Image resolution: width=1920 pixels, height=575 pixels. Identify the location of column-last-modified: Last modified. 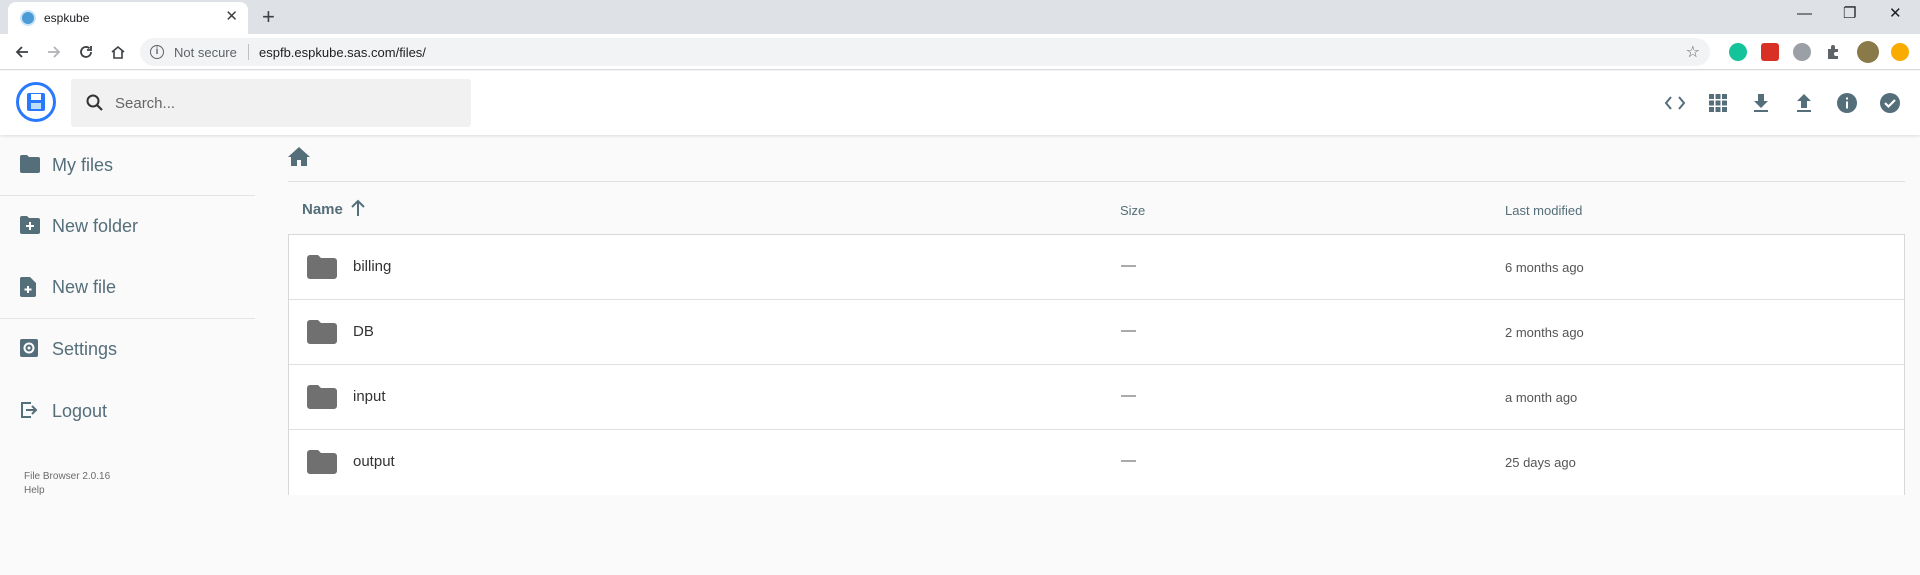
(1543, 210).